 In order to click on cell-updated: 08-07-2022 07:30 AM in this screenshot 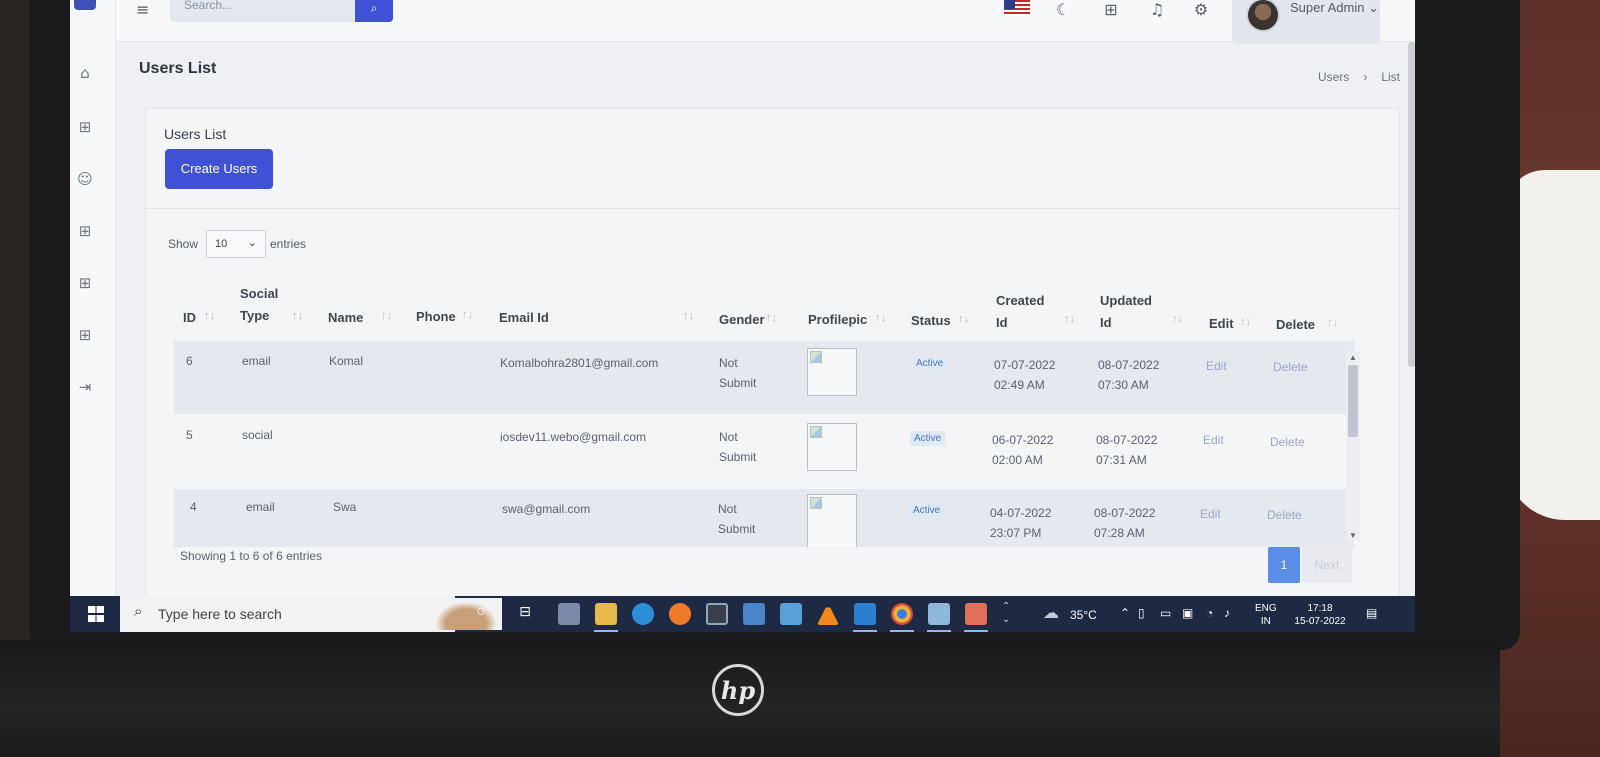, I will do `click(1129, 375)`.